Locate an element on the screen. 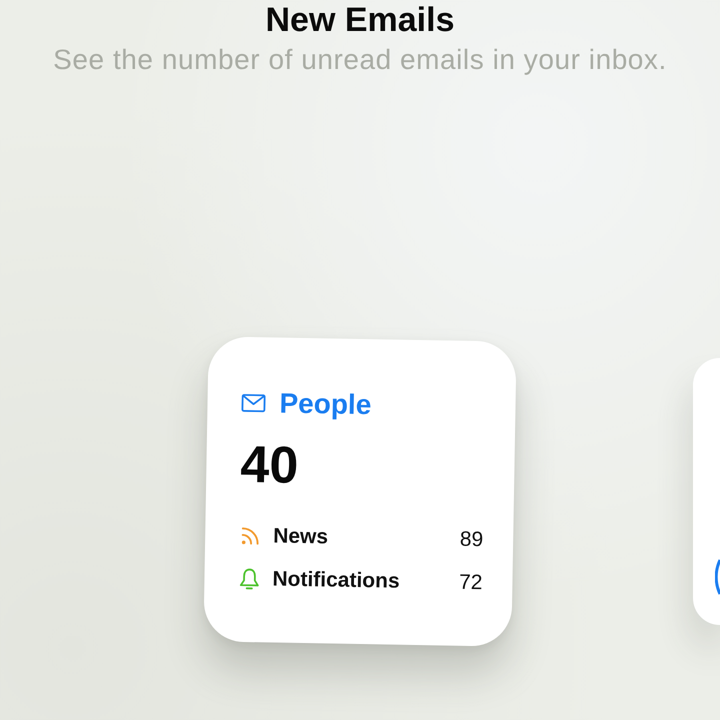 The image size is (720, 720). widget-title: People is located at coordinates (325, 405).